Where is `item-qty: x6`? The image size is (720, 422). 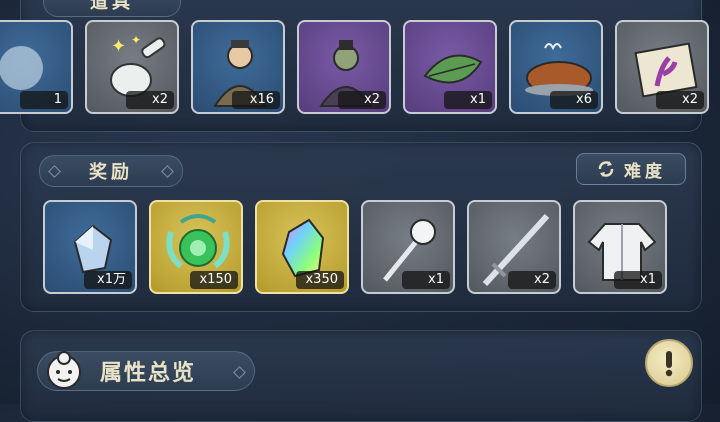
item-qty: x6 is located at coordinates (574, 100).